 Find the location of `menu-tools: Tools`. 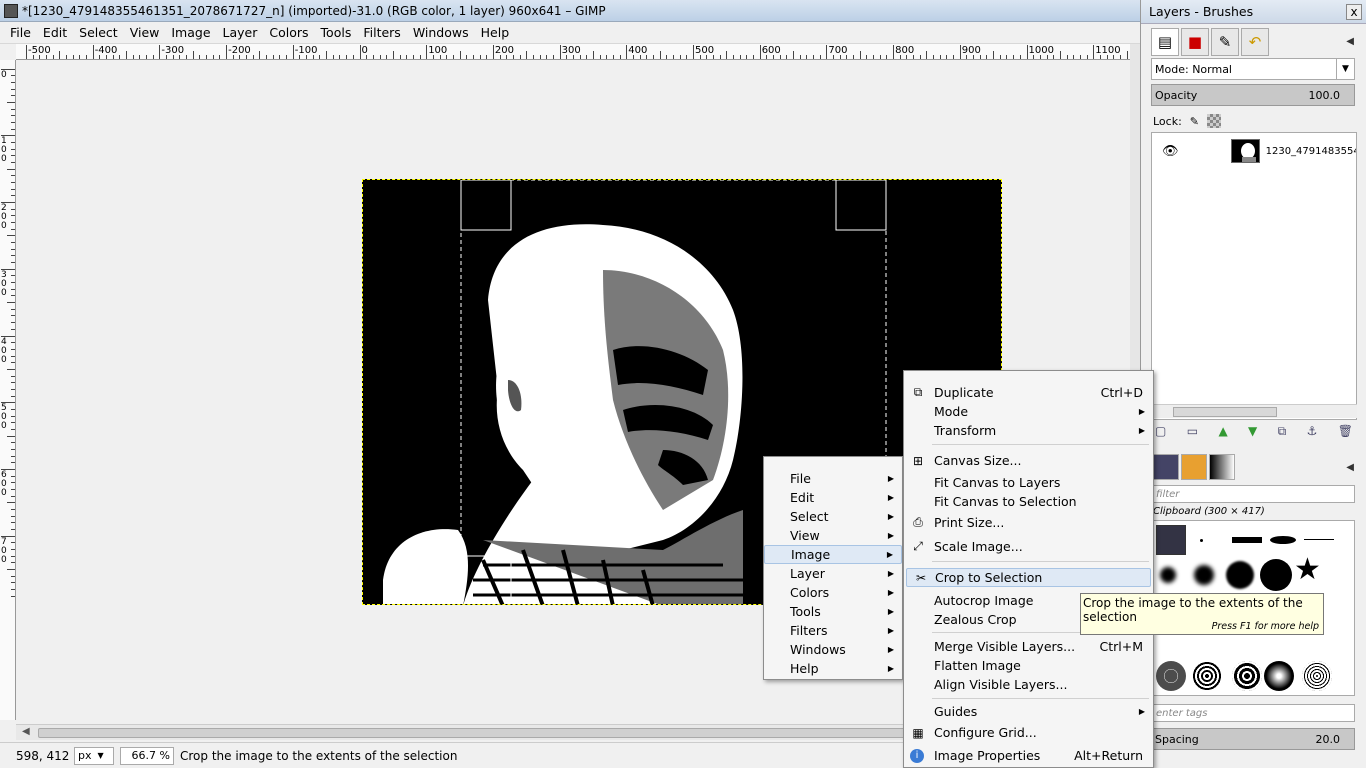

menu-tools: Tools is located at coordinates (336, 32).